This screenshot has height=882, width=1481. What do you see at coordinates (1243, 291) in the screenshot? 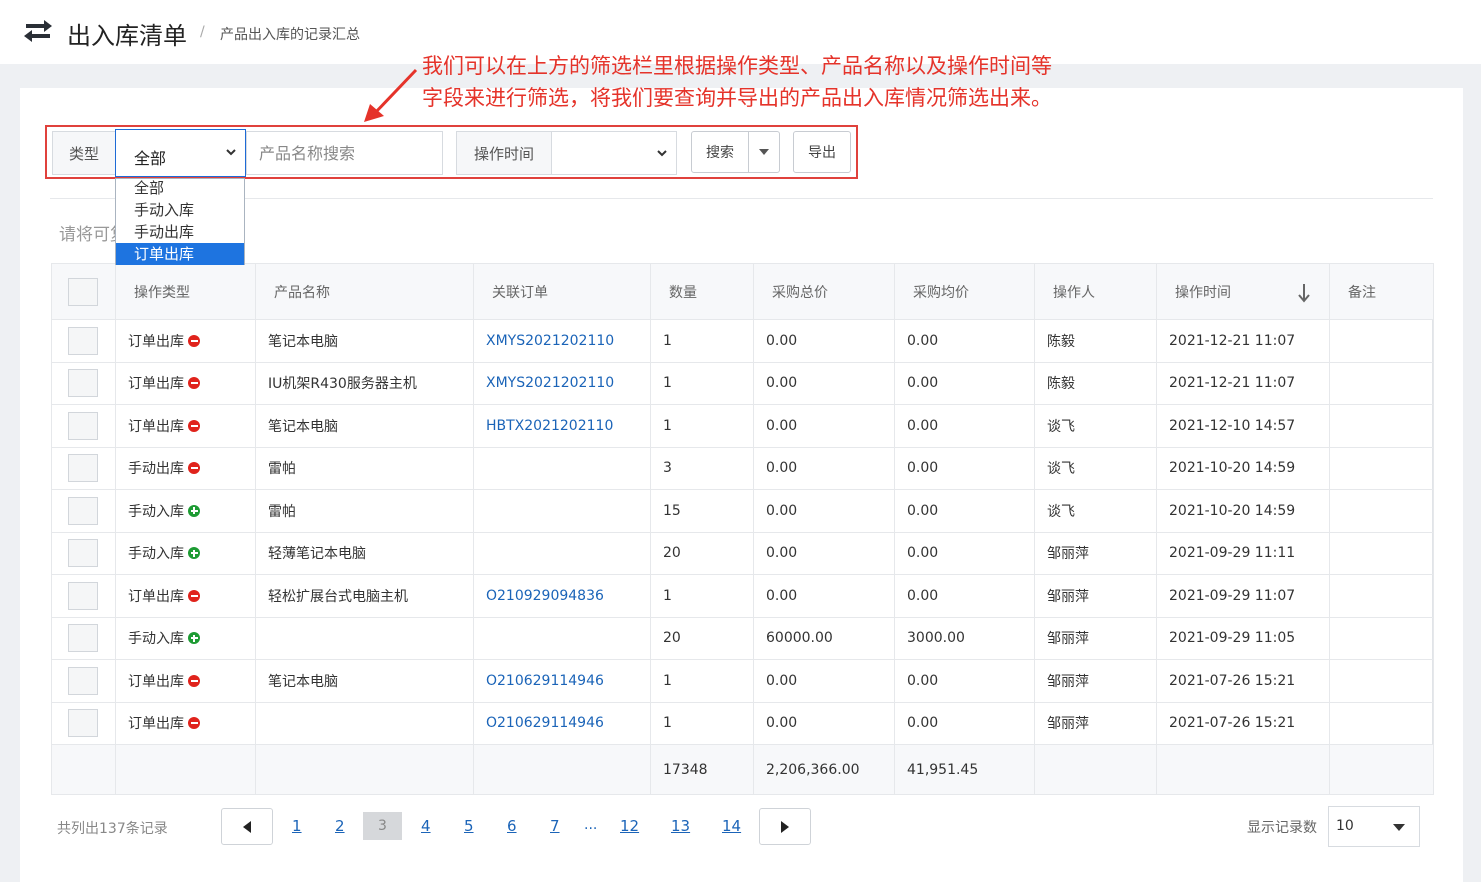
I see `column-header-sorted: 操作时间` at bounding box center [1243, 291].